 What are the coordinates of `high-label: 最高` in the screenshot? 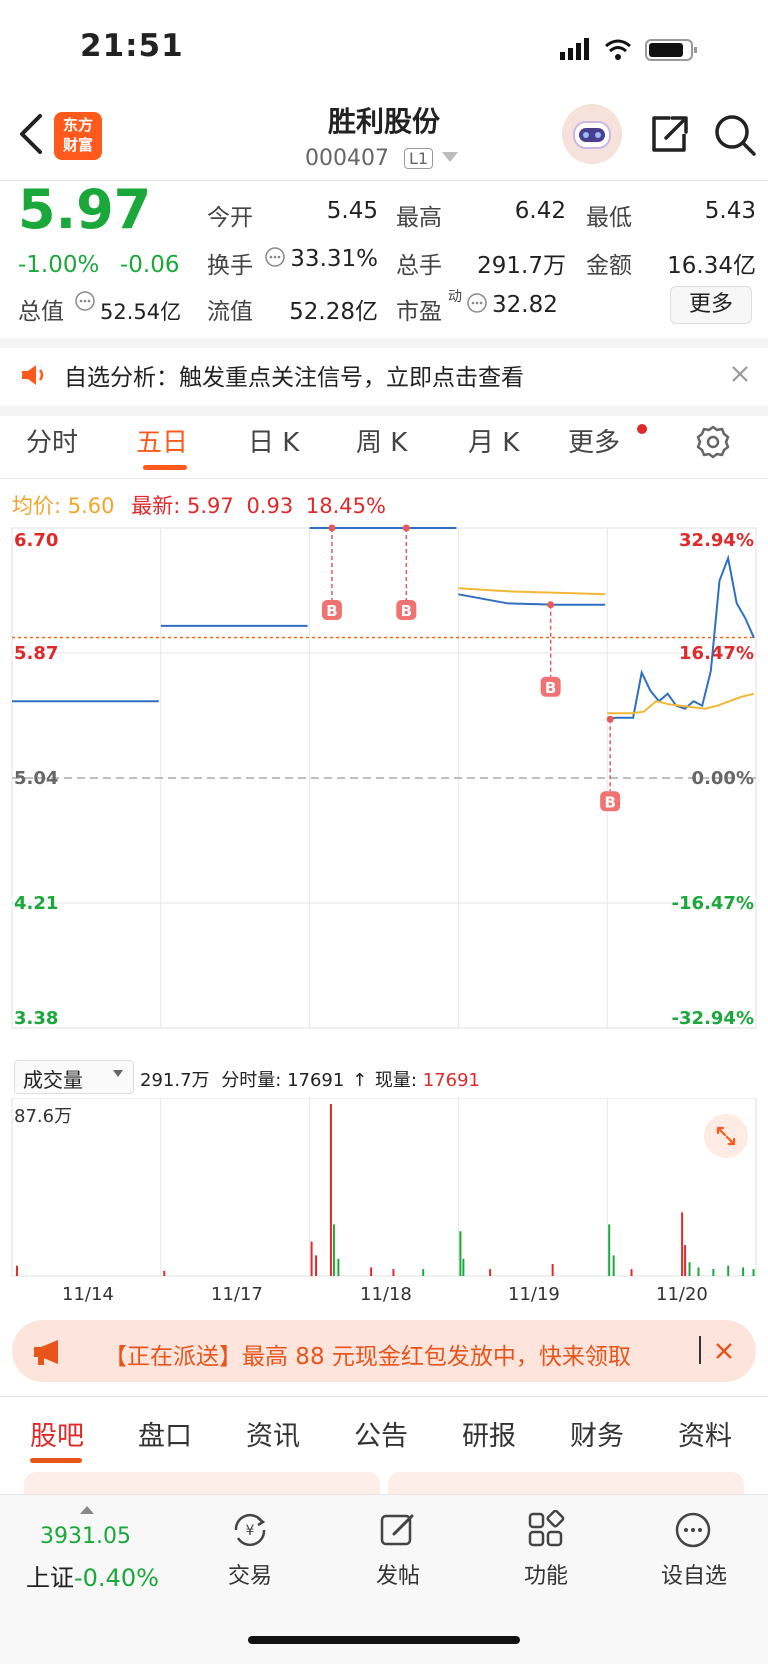 It's located at (419, 218).